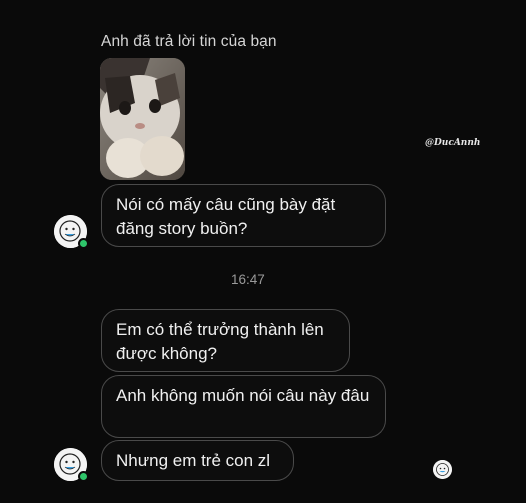 The height and width of the screenshot is (503, 526). I want to click on timestamp: 16:47, so click(248, 279).